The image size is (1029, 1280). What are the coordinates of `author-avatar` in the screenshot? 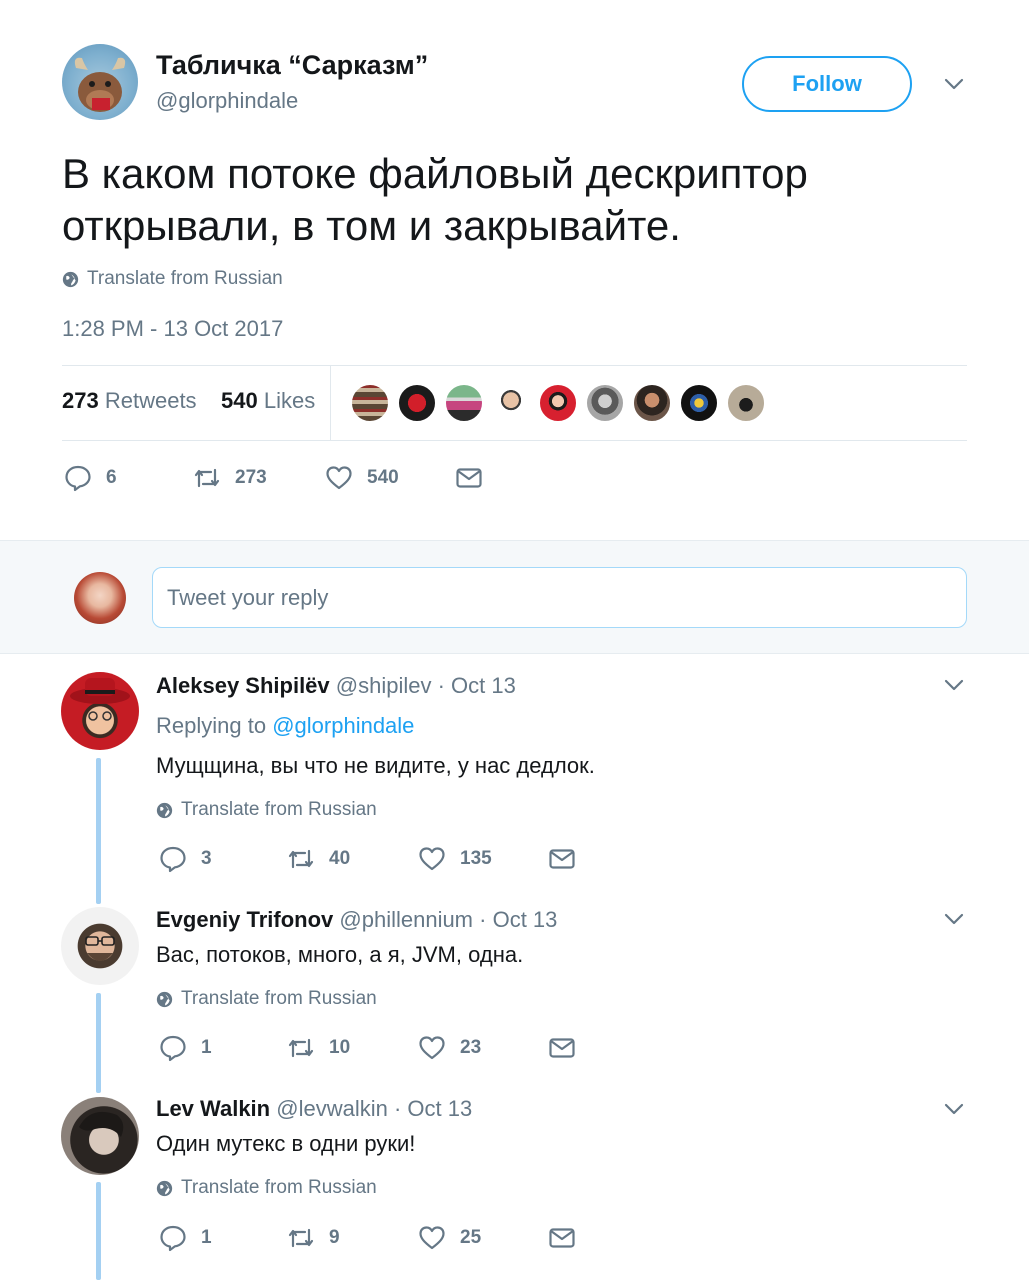 It's located at (100, 82).